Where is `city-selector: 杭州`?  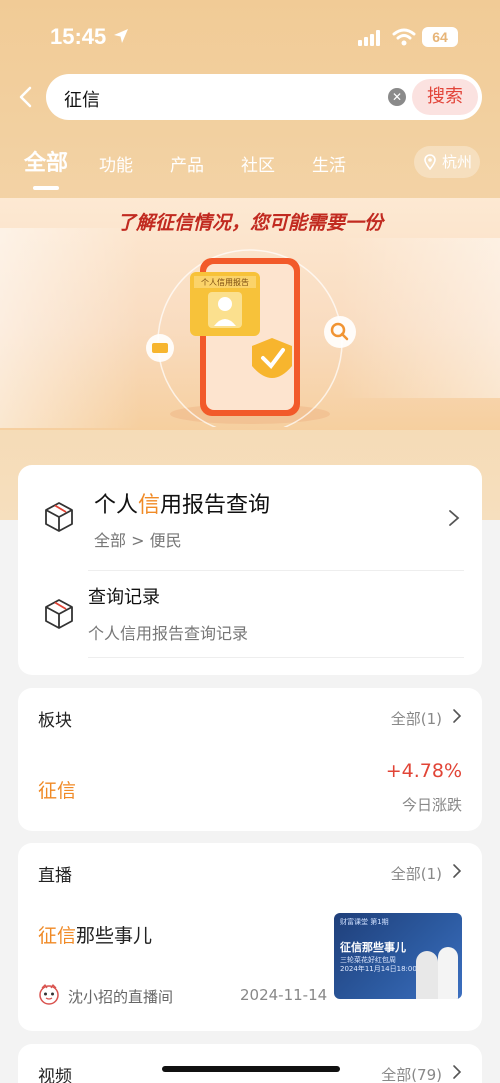 city-selector: 杭州 is located at coordinates (447, 162).